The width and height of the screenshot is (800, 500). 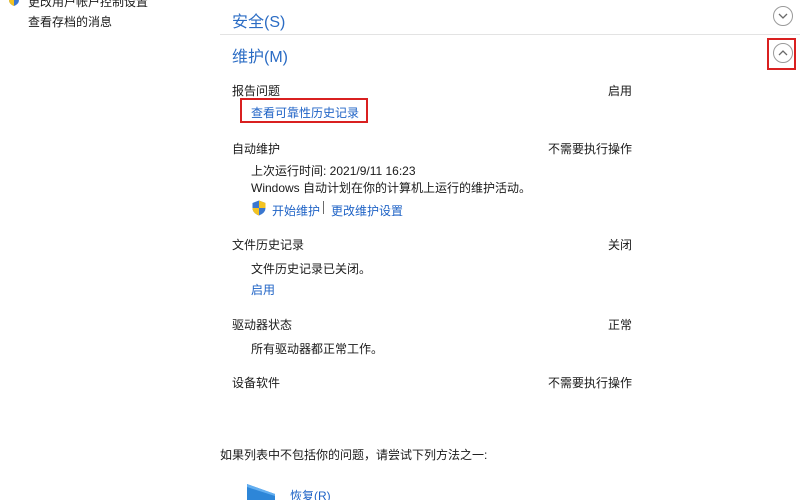 I want to click on uac-shield-icon, so click(x=14, y=3).